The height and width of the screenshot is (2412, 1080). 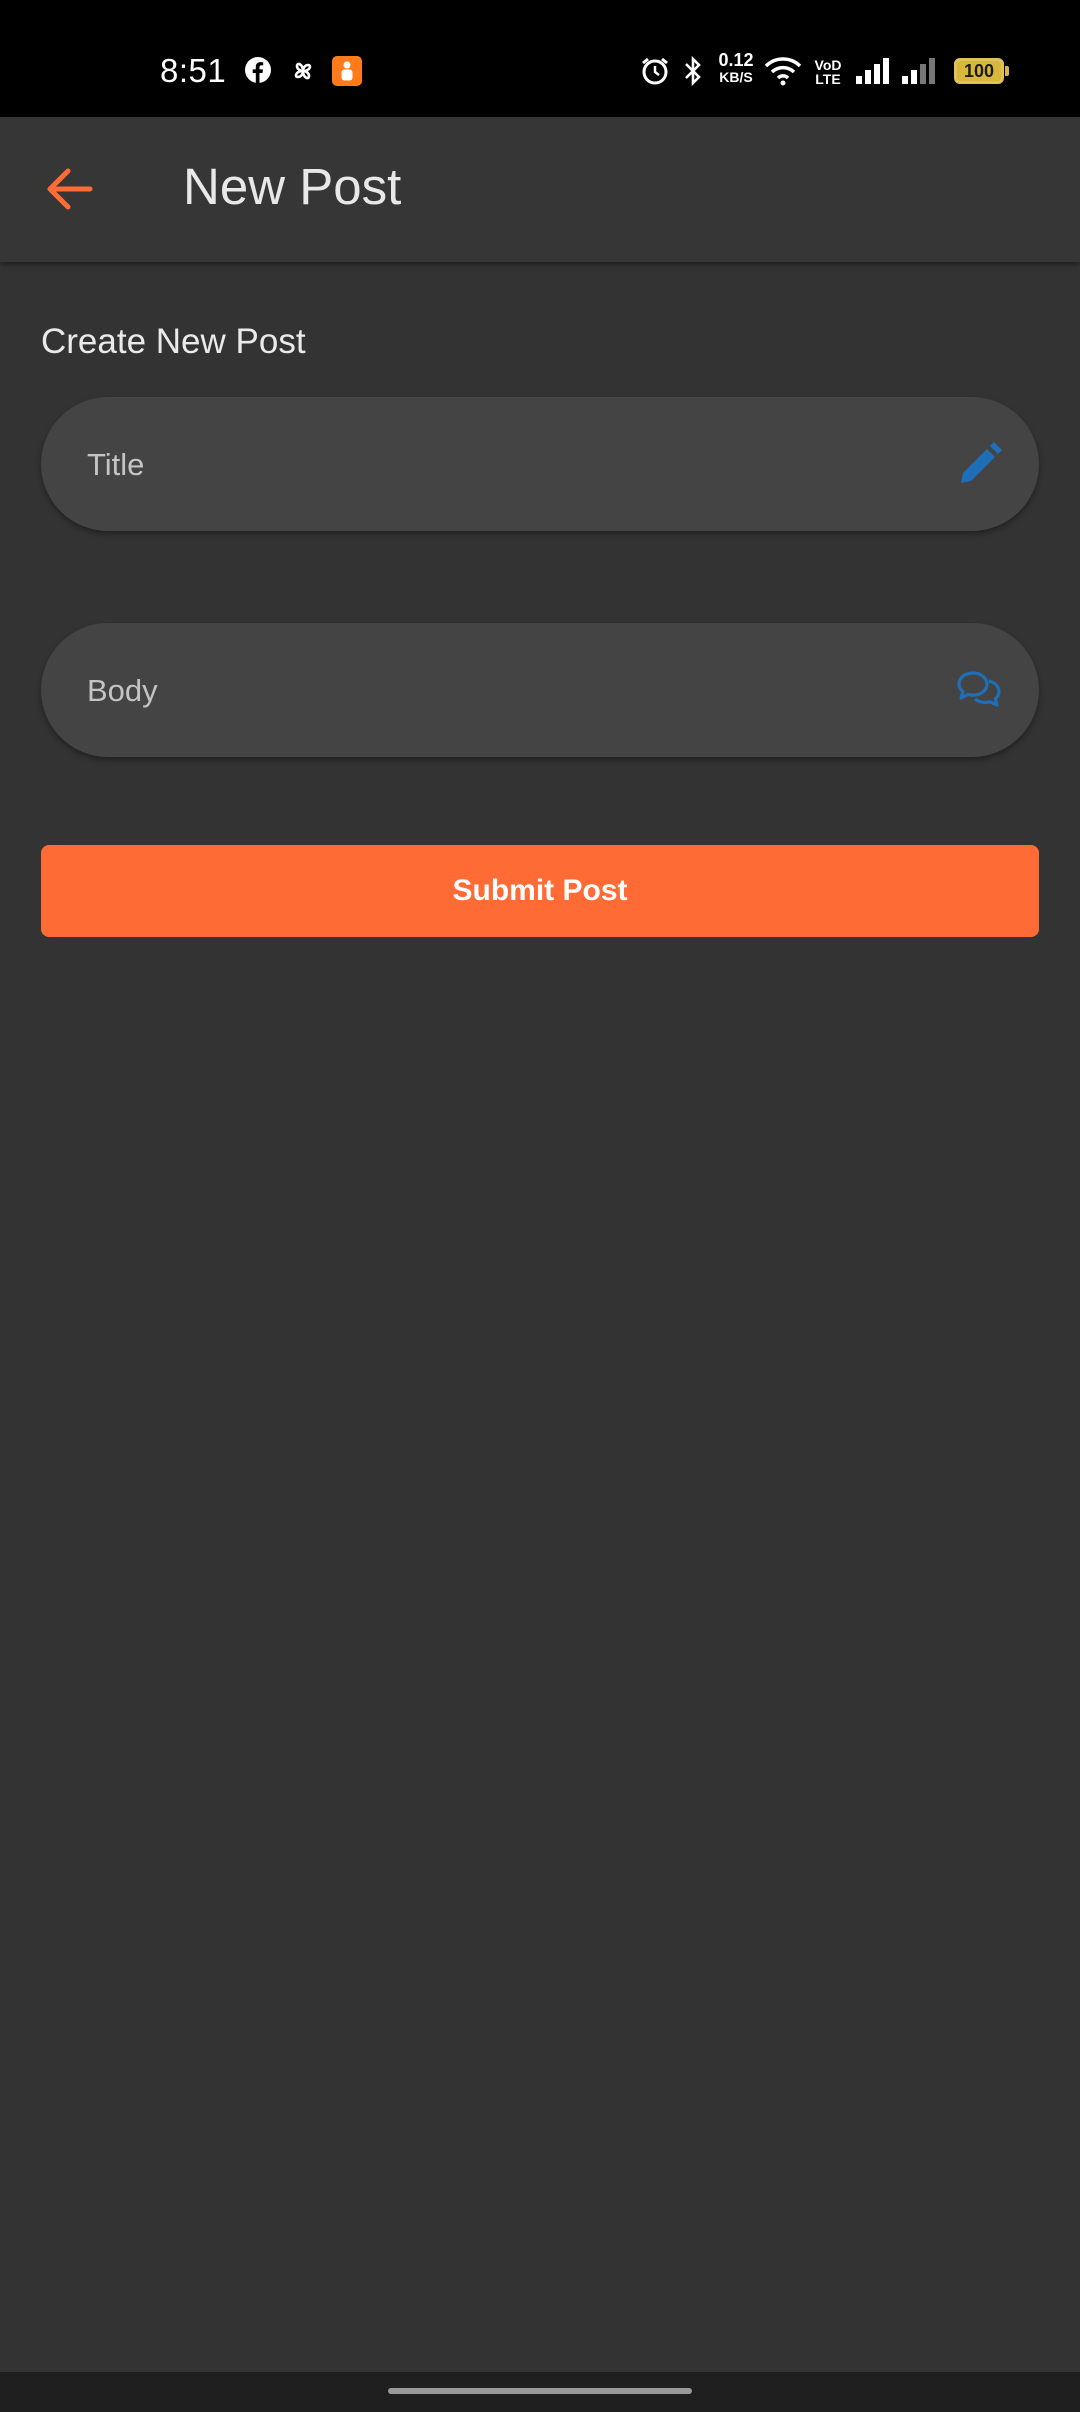 I want to click on page-title: New Post, so click(x=292, y=186).